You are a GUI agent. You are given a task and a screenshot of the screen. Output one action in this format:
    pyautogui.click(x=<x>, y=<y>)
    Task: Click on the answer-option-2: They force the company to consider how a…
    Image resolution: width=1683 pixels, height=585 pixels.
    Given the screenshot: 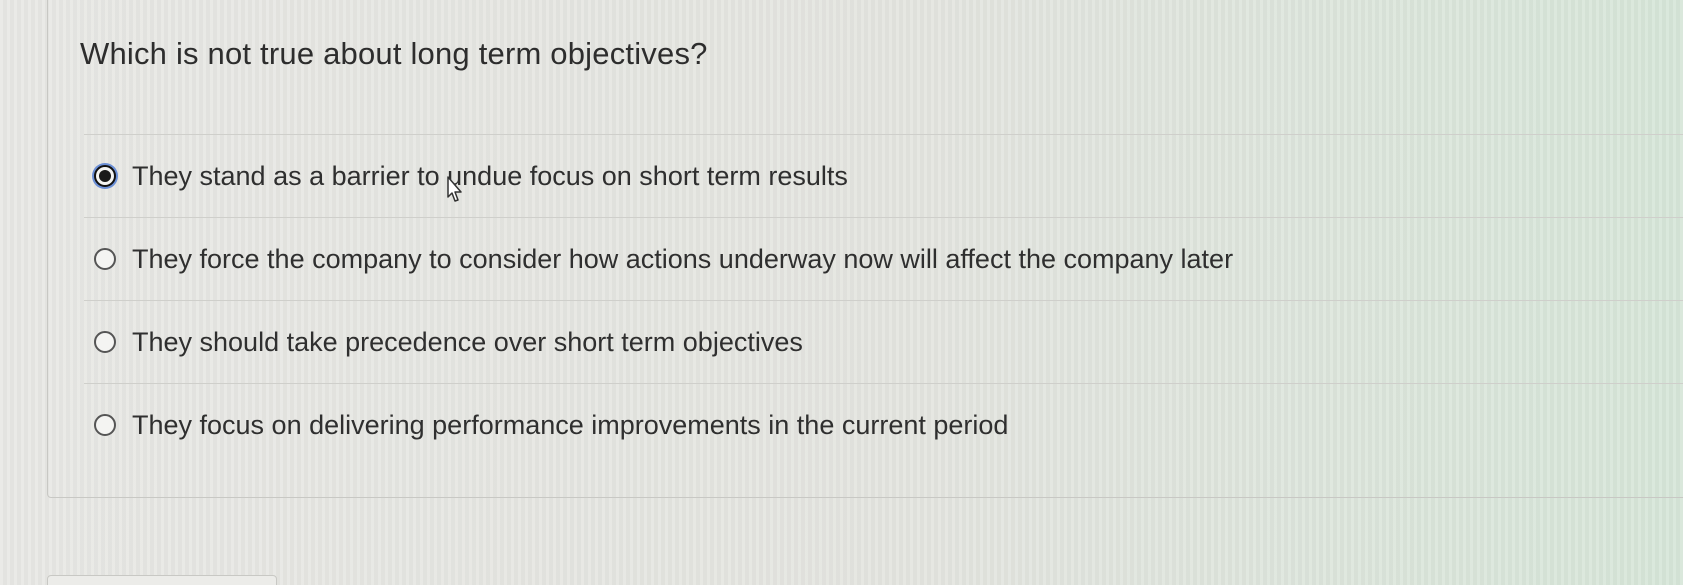 What is the action you would take?
    pyautogui.click(x=883, y=258)
    